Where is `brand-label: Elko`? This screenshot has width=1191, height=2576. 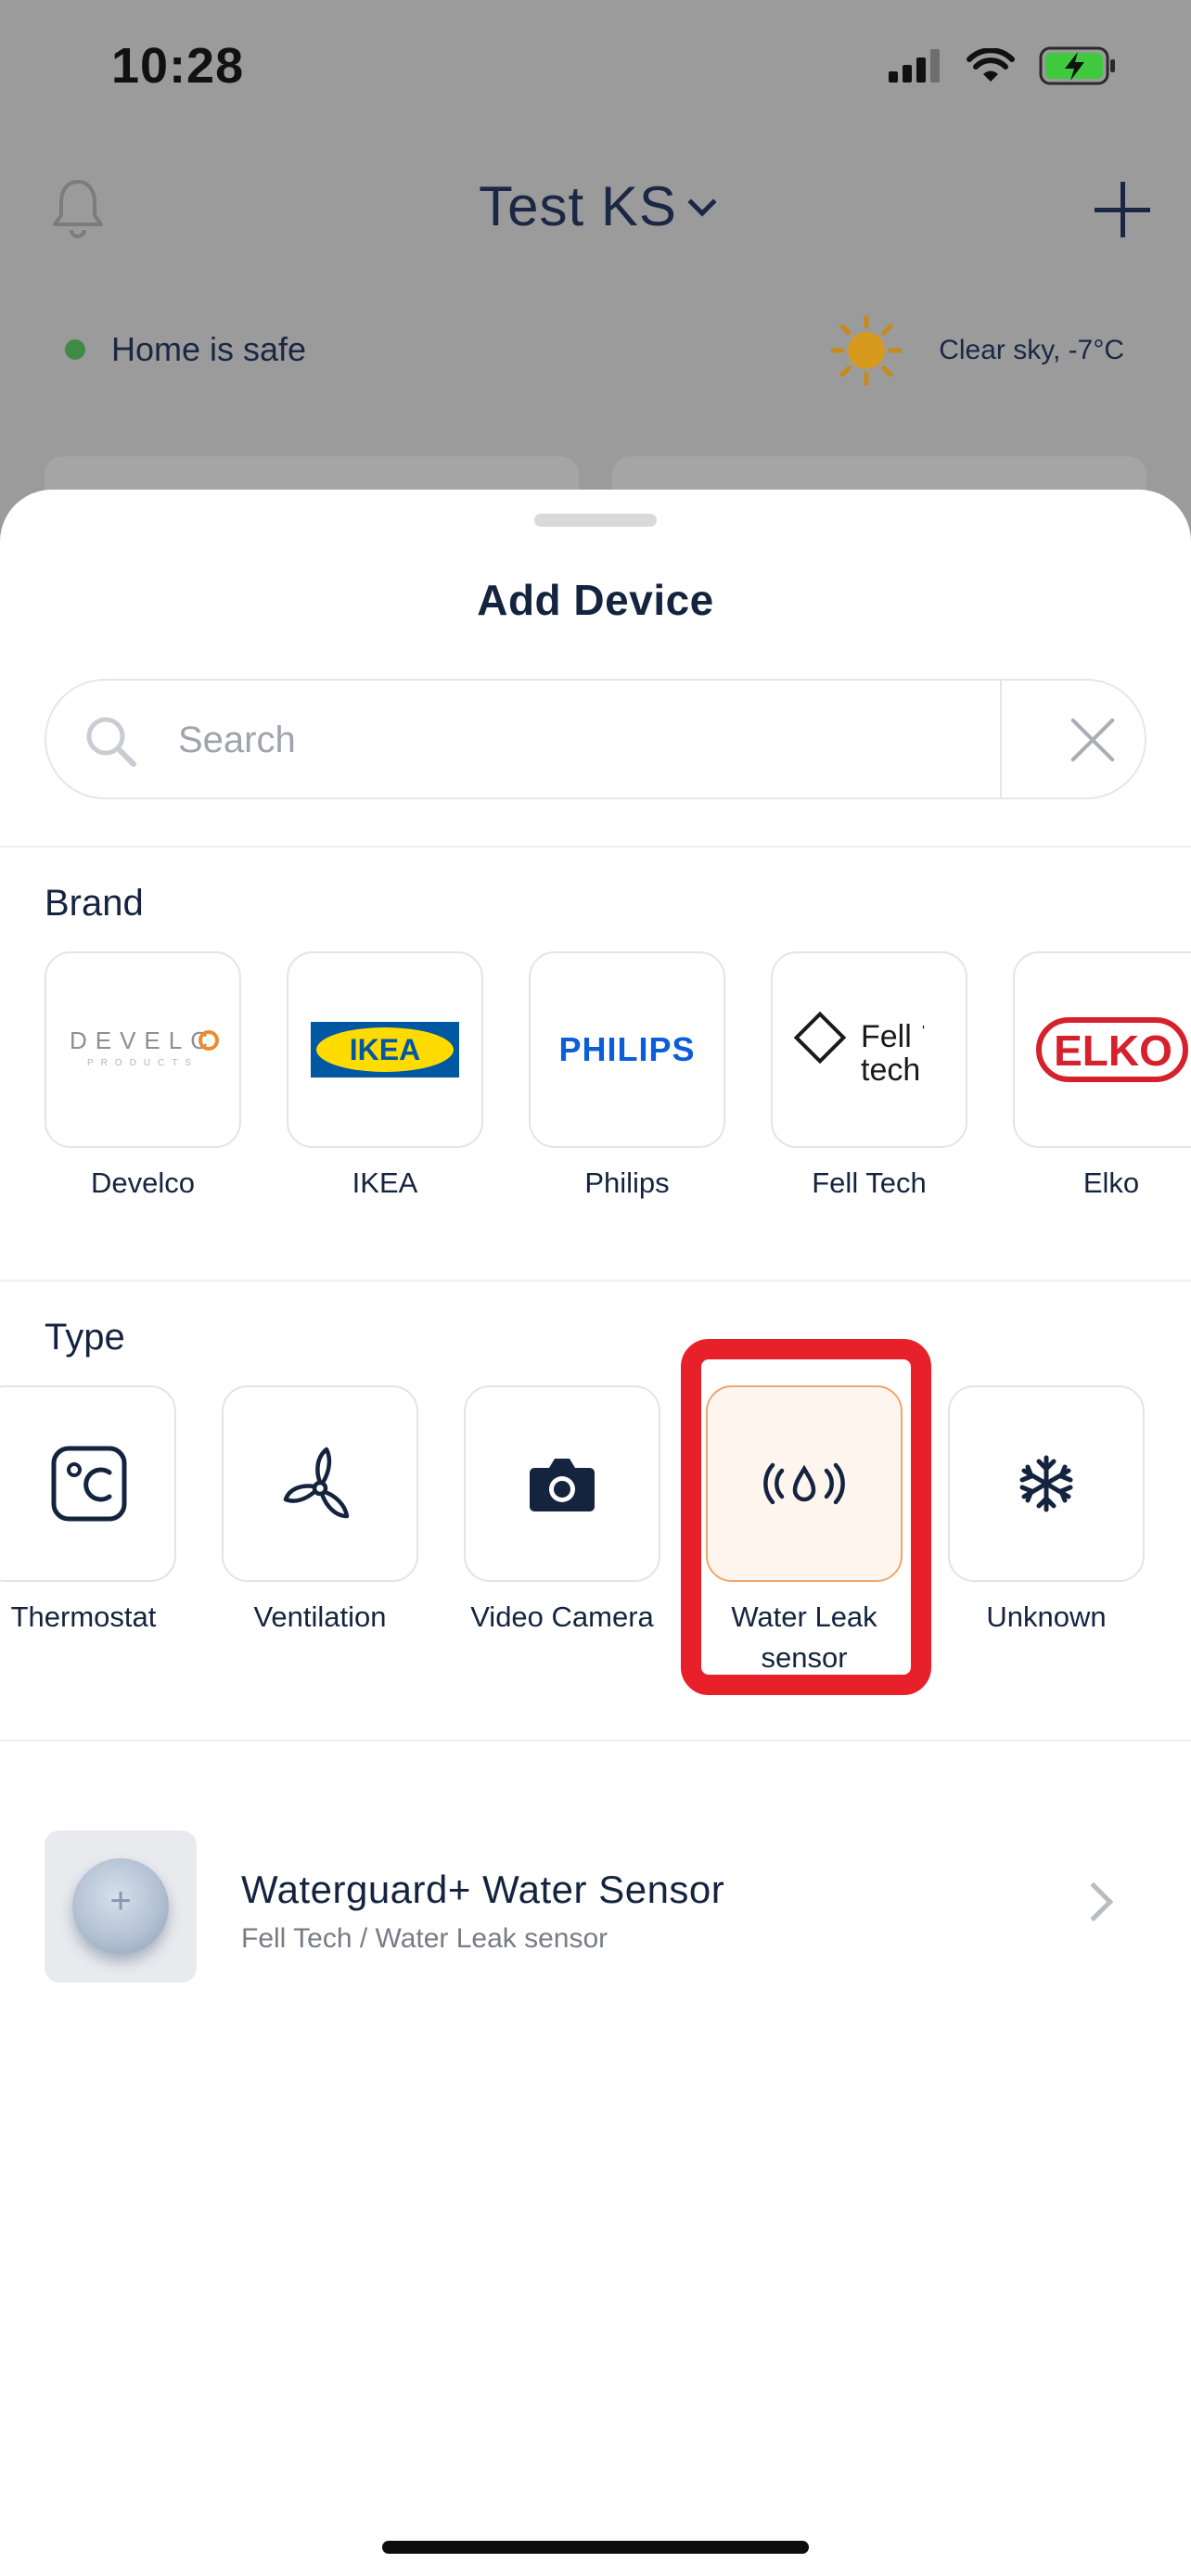
brand-label: Elko is located at coordinates (1111, 1183).